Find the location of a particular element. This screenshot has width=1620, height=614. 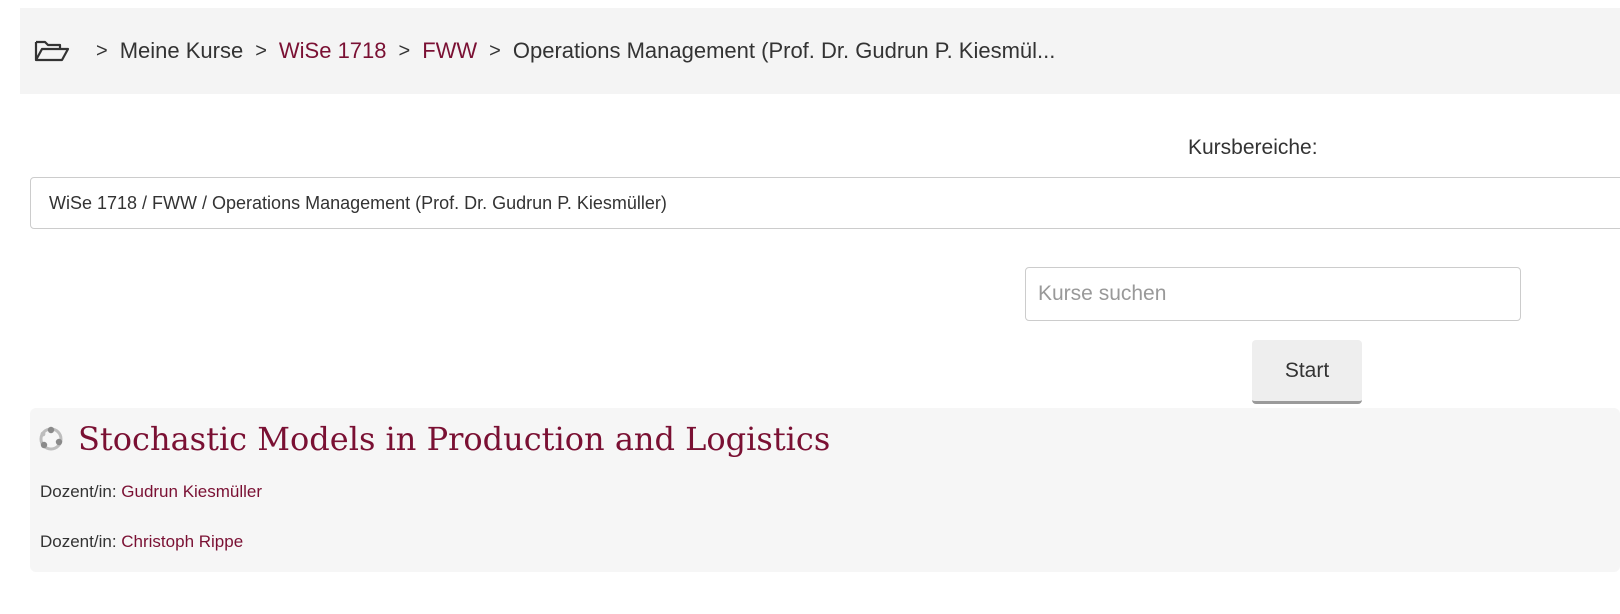

start-search-button: Start is located at coordinates (1307, 372).